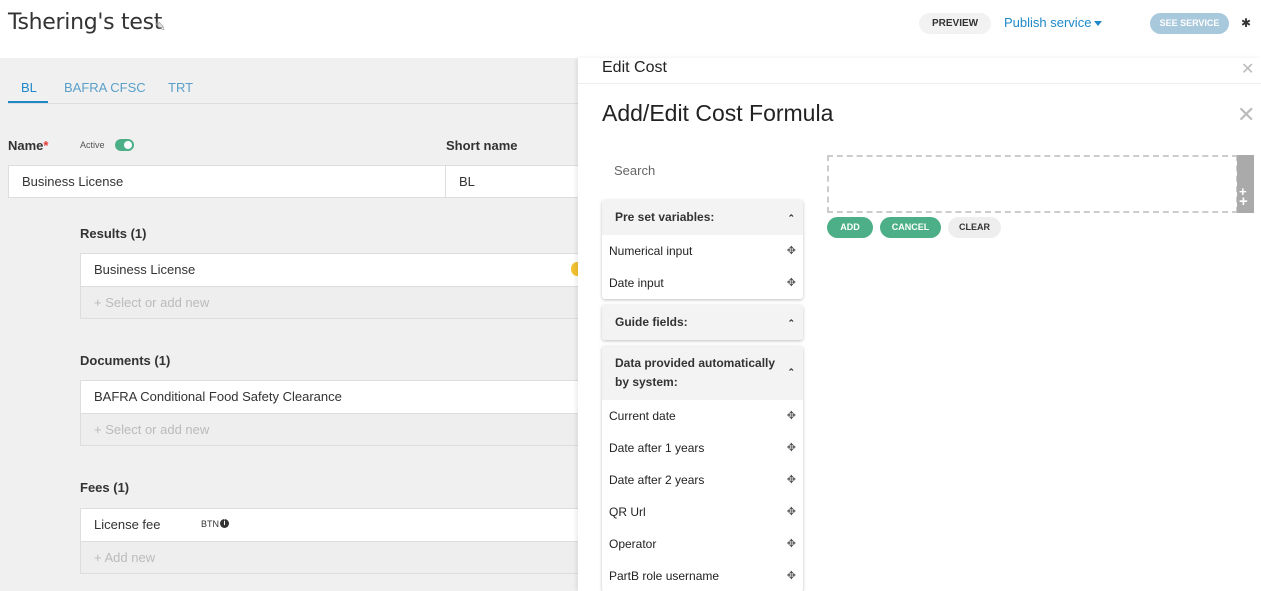 The width and height of the screenshot is (1261, 591). I want to click on document-row: BAFRA Conditional Food Safety Clearance, so click(329, 397).